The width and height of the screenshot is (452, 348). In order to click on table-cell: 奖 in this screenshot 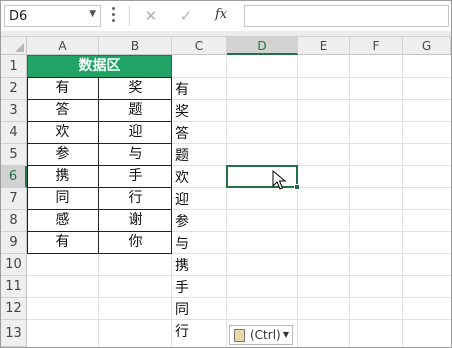, I will do `click(135, 88)`.